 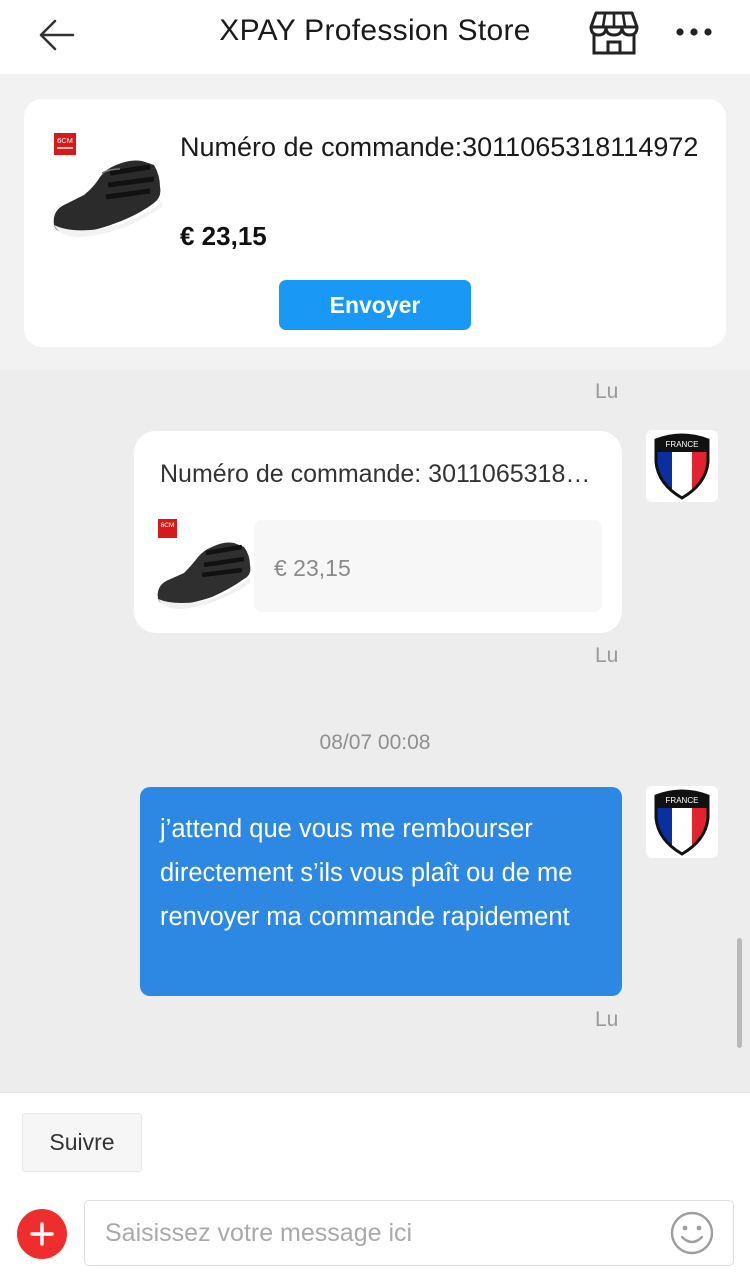 I want to click on order-number: Numéro de commande:3011065318114972, so click(x=439, y=147).